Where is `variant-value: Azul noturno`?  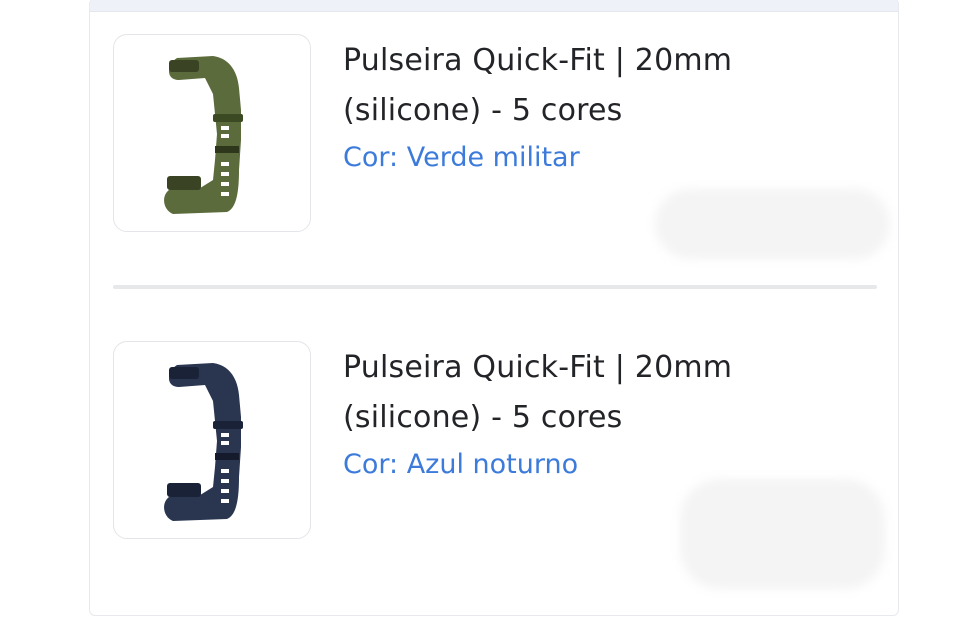 variant-value: Azul noturno is located at coordinates (492, 464).